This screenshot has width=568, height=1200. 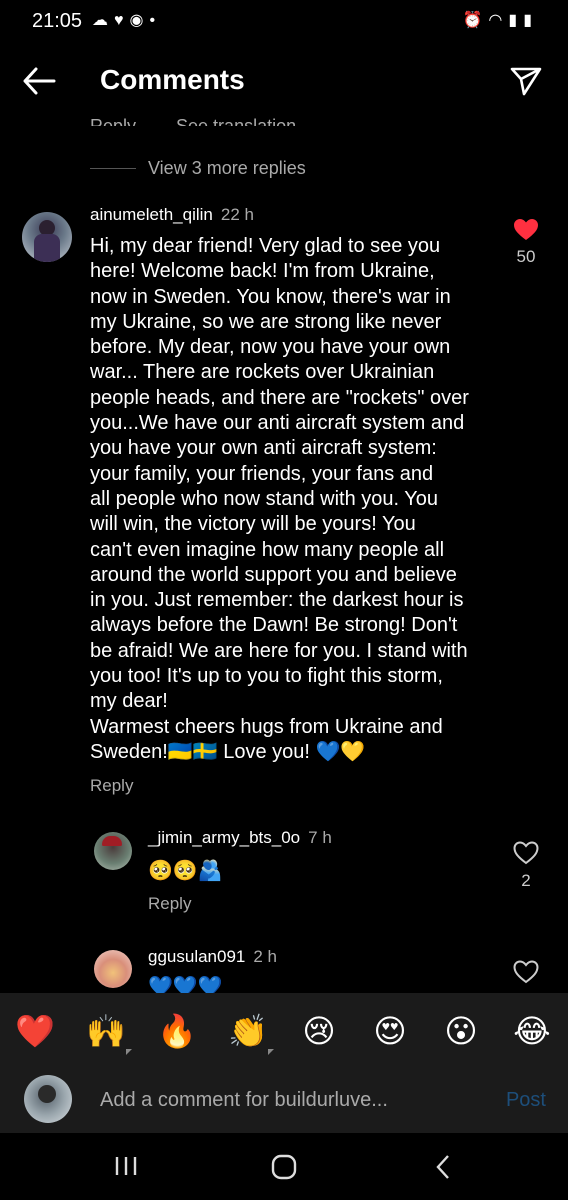 I want to click on signal-icon: ▮, so click(x=516, y=20).